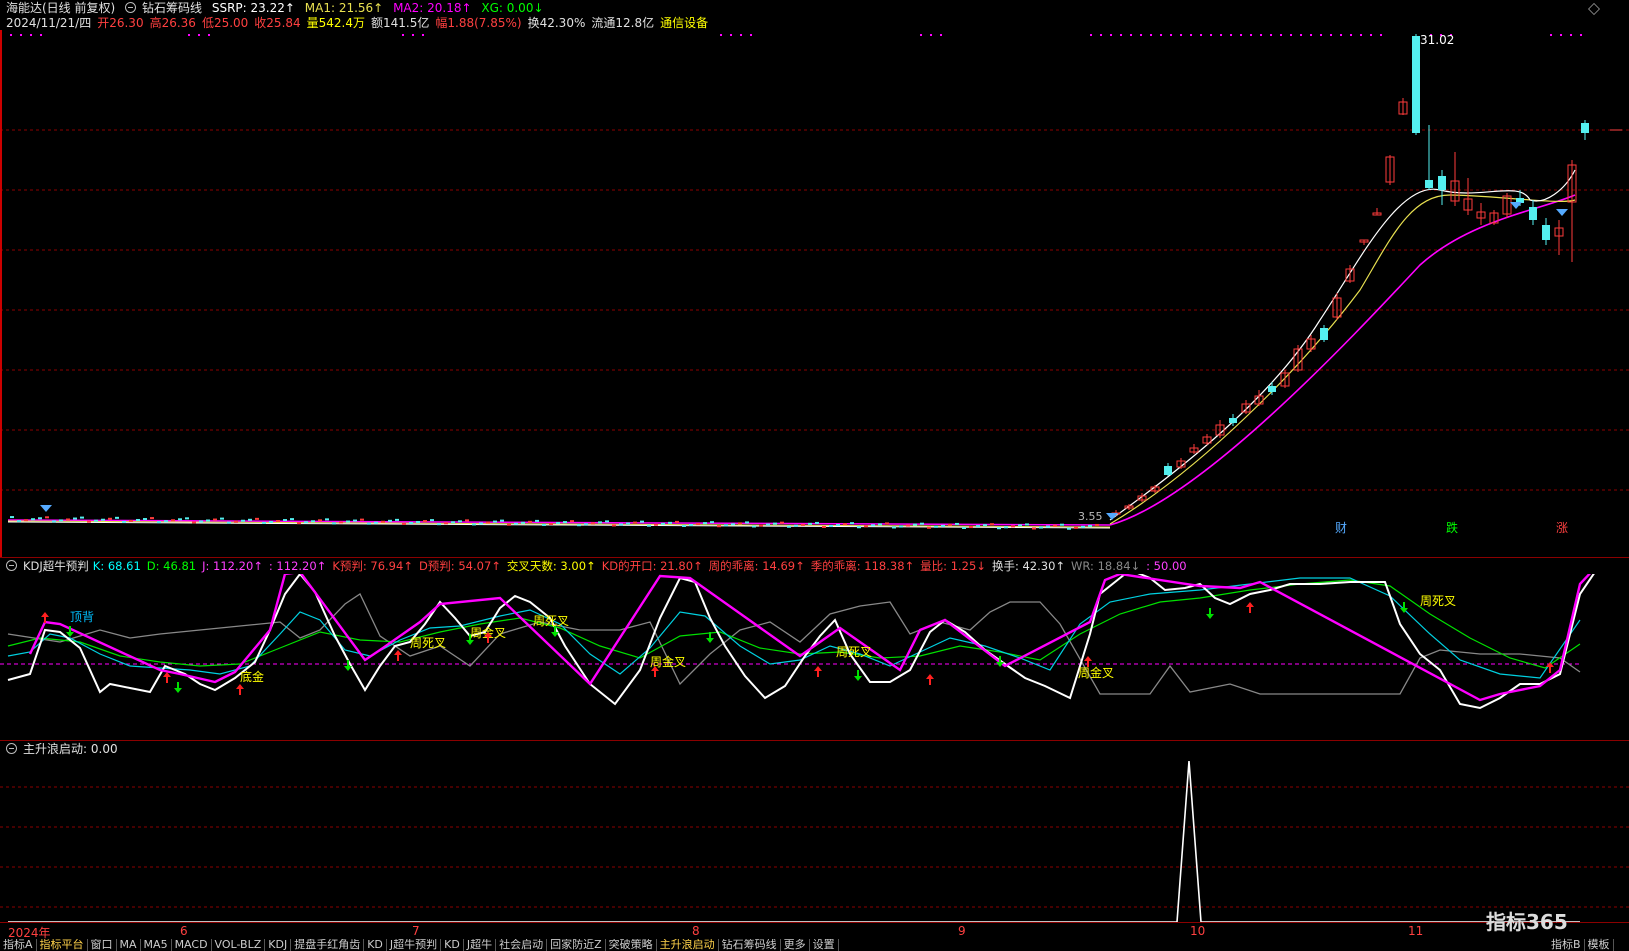 The width and height of the screenshot is (1629, 951). What do you see at coordinates (62, 945) in the screenshot?
I see `tab-item: 指标平台` at bounding box center [62, 945].